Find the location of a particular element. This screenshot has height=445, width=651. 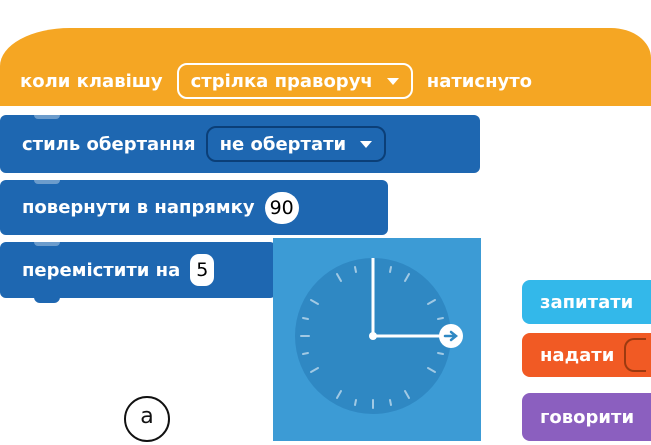

figure-label-text: а is located at coordinates (147, 416).